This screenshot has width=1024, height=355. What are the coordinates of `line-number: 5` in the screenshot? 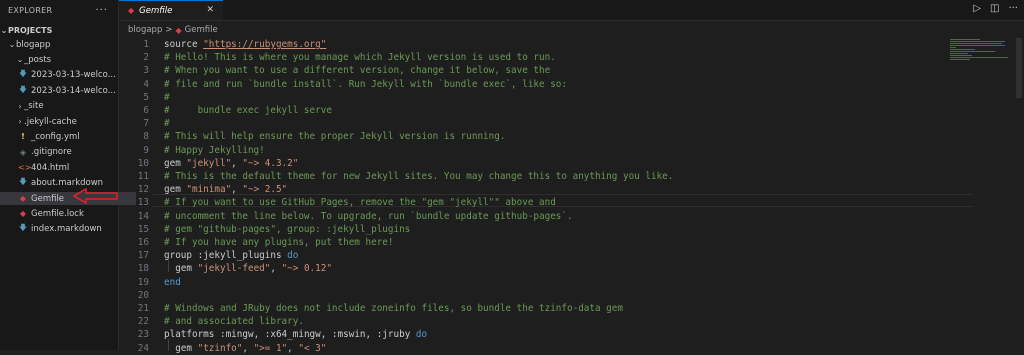 It's located at (146, 97).